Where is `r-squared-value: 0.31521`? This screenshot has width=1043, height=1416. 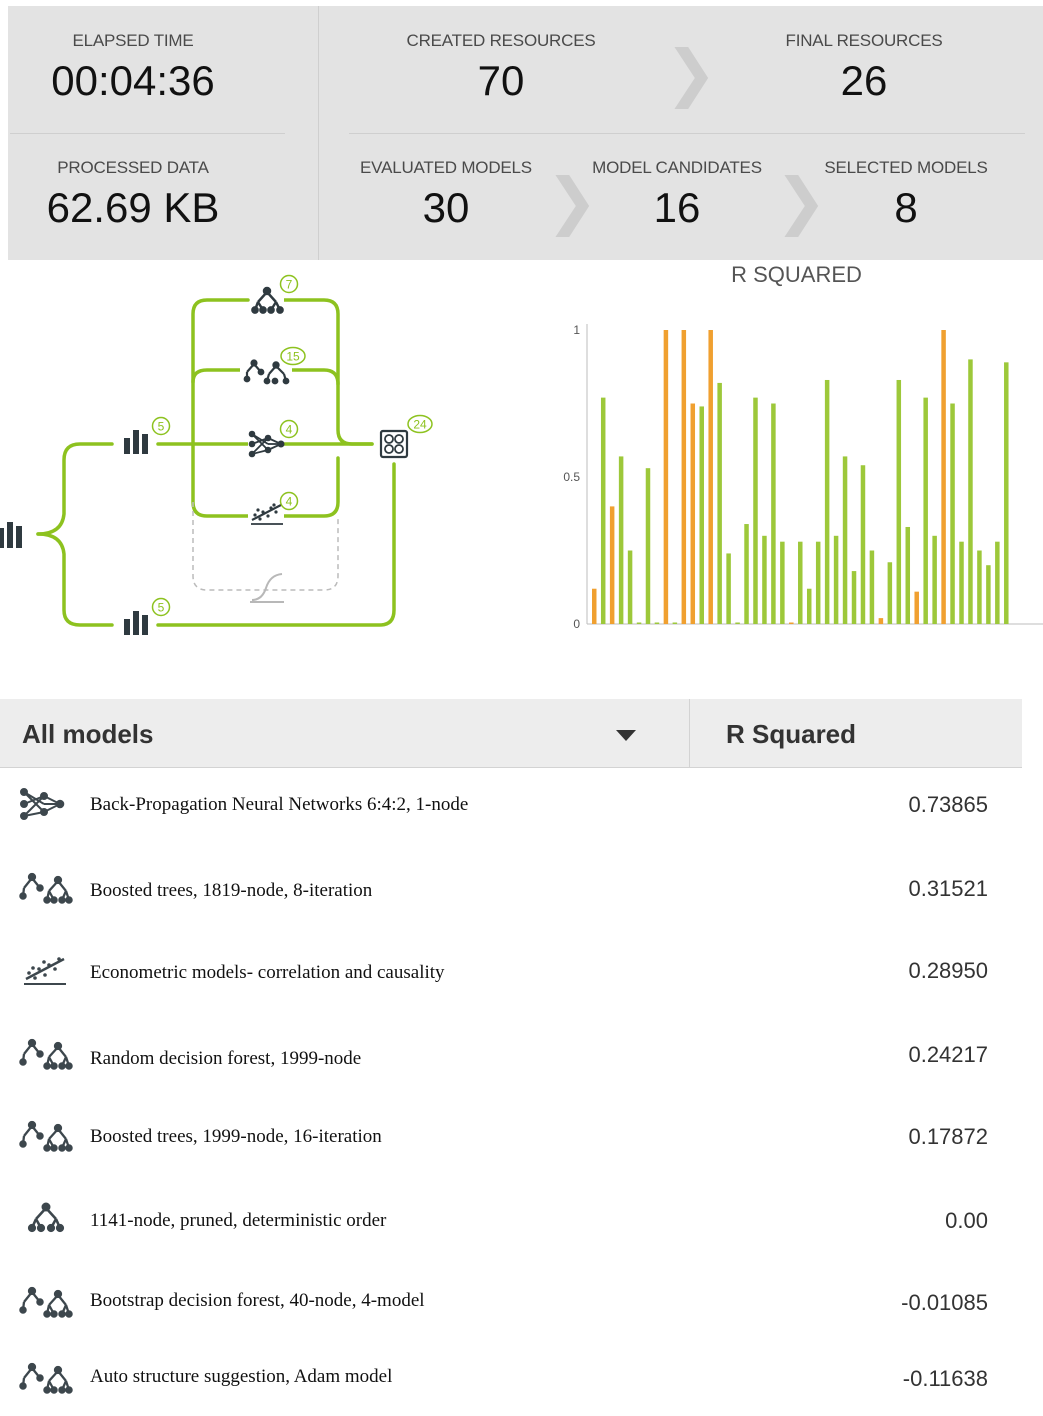
r-squared-value: 0.31521 is located at coordinates (948, 888).